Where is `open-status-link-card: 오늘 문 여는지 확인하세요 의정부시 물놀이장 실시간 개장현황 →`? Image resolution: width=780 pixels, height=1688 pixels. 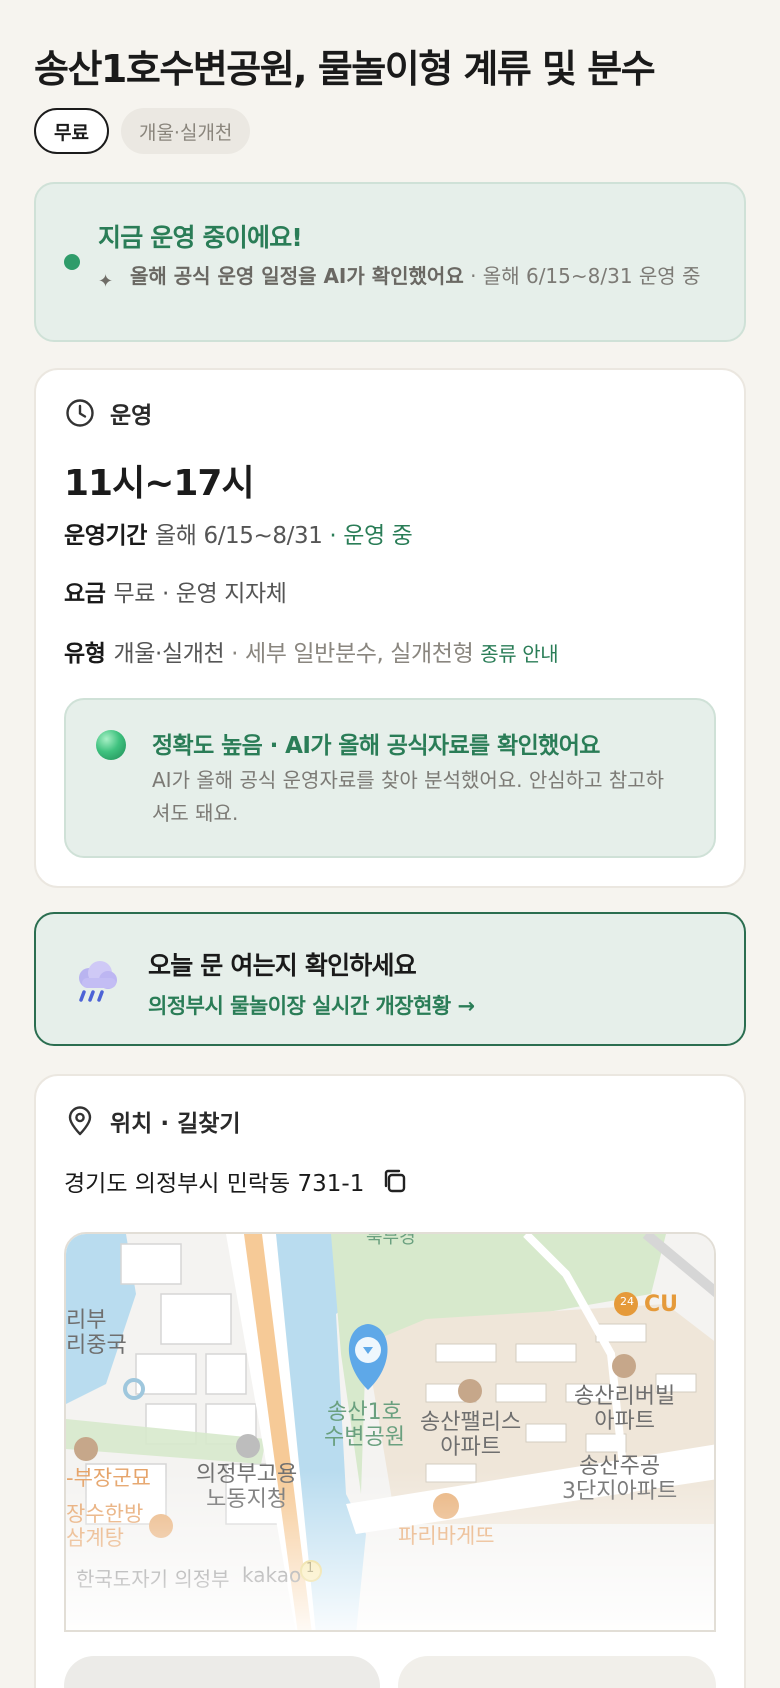 open-status-link-card: 오늘 문 여는지 확인하세요 의정부시 물놀이장 실시간 개장현황 → is located at coordinates (390, 979).